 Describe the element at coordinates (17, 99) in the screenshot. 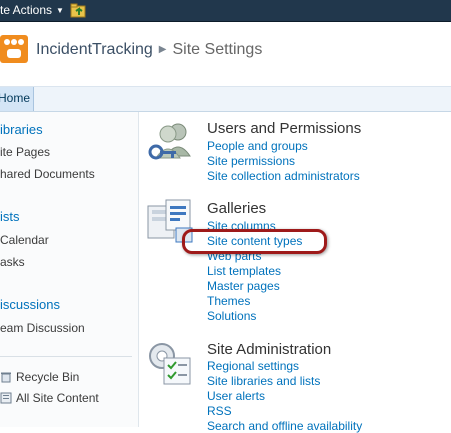

I see `tab-home: Home` at that location.